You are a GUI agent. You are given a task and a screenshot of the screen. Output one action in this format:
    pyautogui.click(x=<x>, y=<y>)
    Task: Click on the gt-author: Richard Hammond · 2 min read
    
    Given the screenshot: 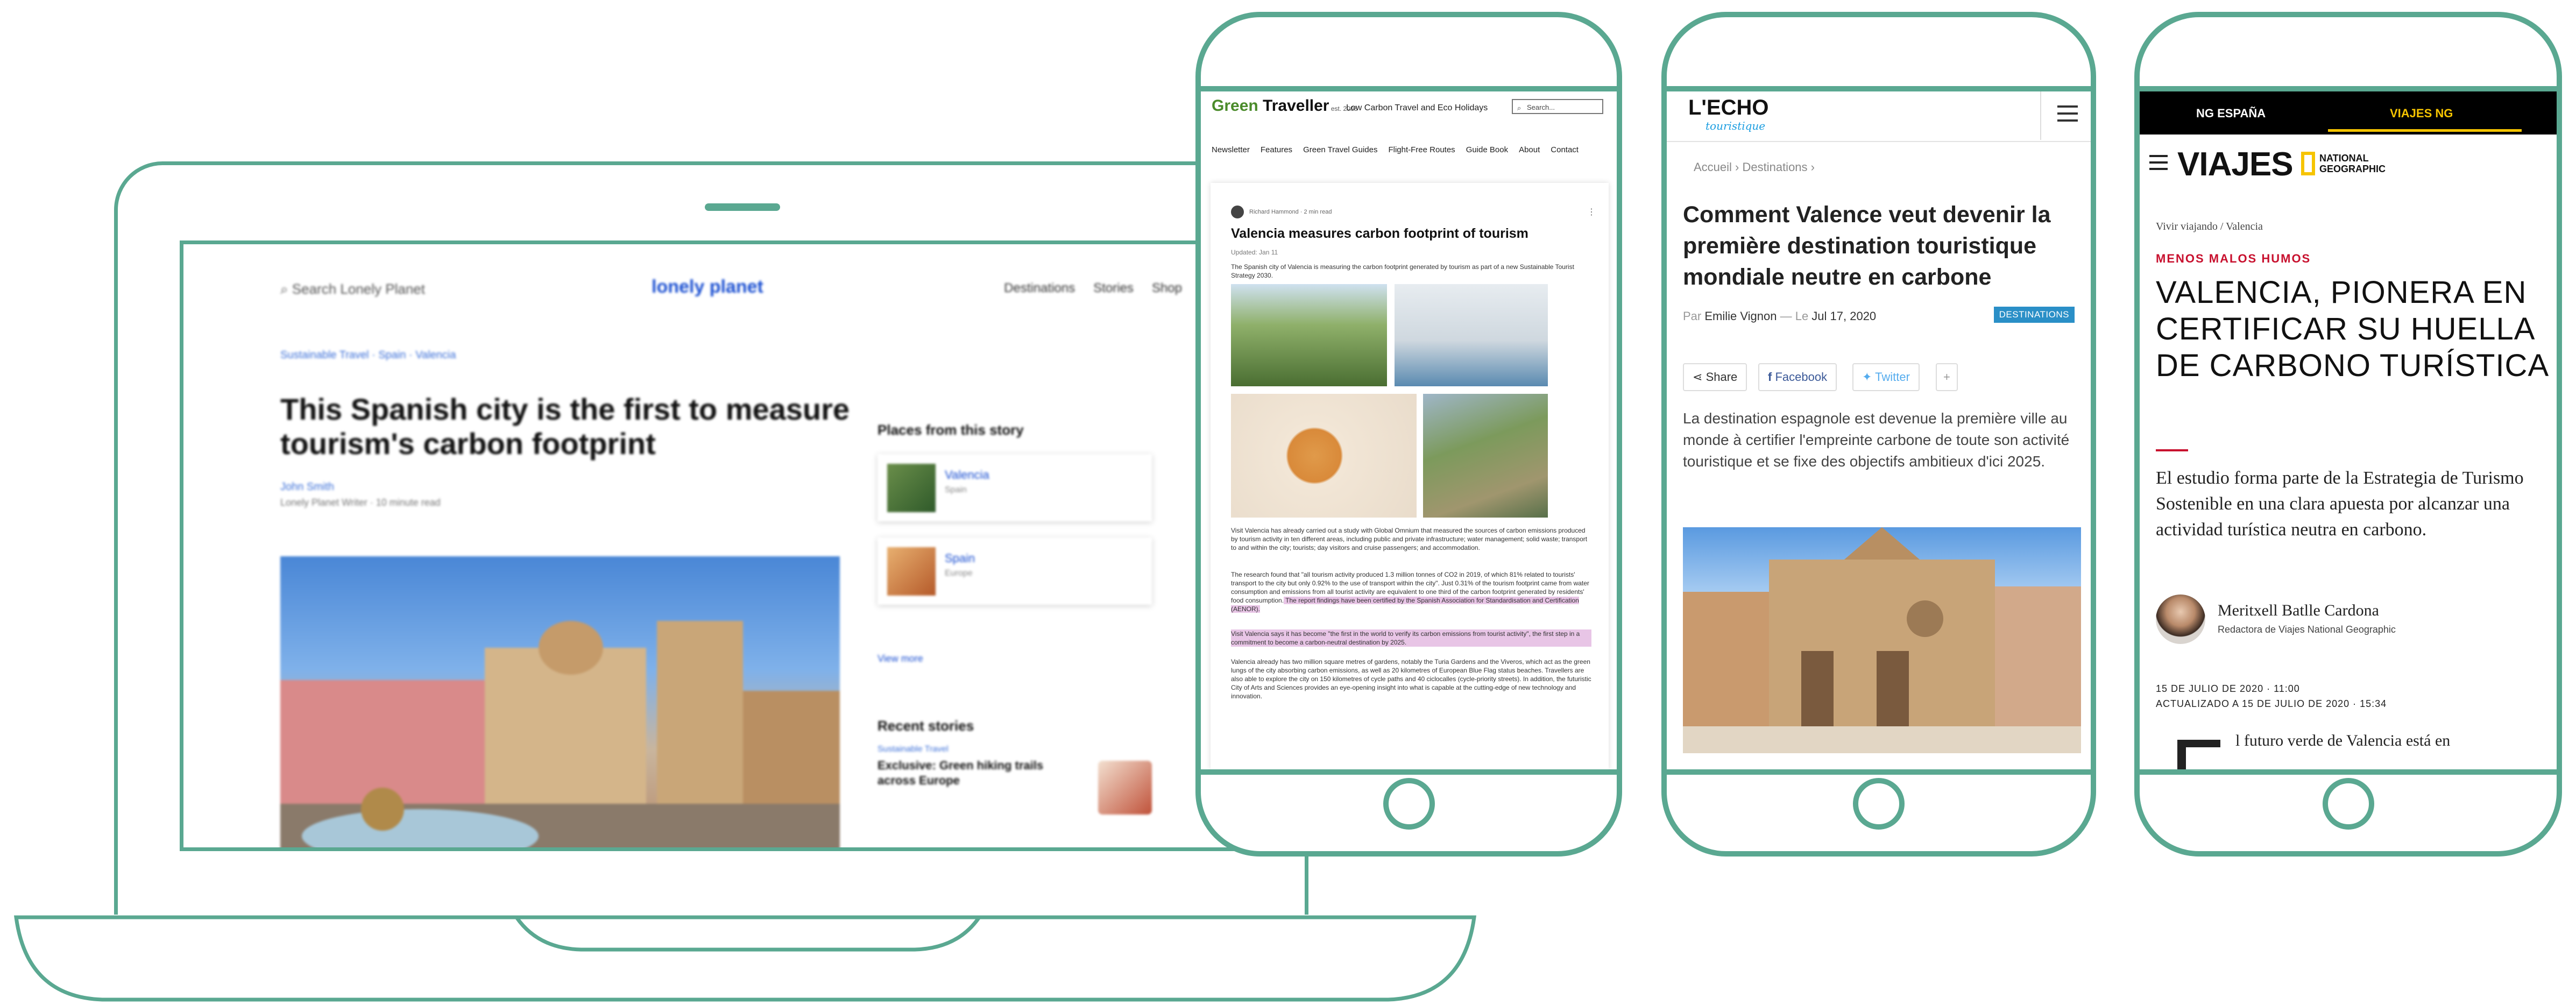 What is the action you would take?
    pyautogui.click(x=1290, y=212)
    